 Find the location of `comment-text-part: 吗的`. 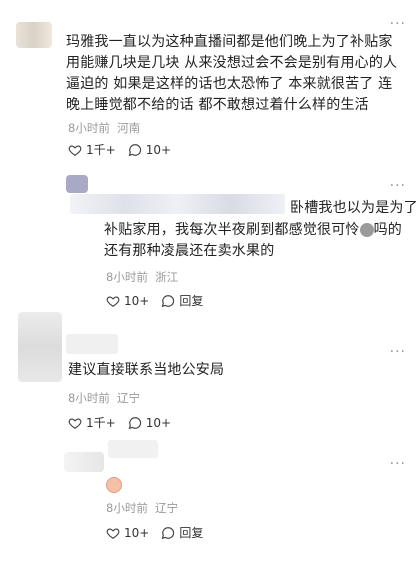

comment-text-part: 吗的 is located at coordinates (388, 230).